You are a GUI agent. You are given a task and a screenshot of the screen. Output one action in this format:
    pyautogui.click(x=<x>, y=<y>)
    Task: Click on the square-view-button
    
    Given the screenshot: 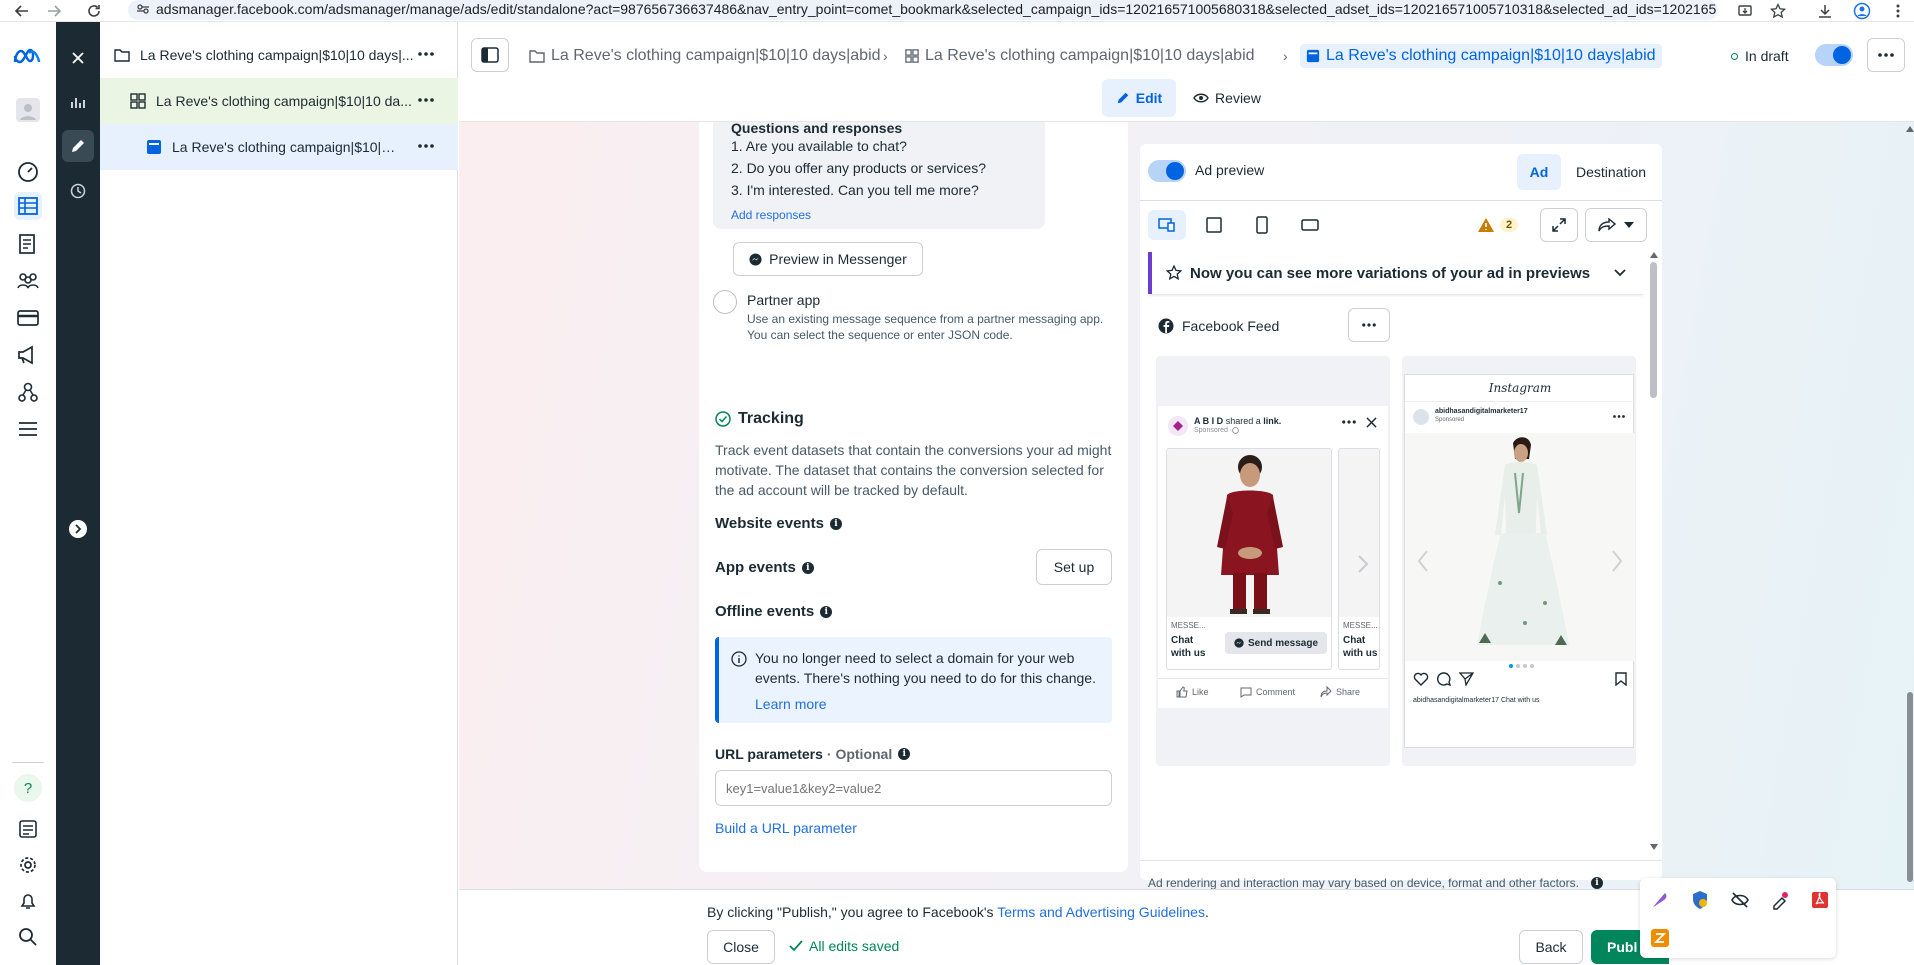 What is the action you would take?
    pyautogui.click(x=1214, y=225)
    